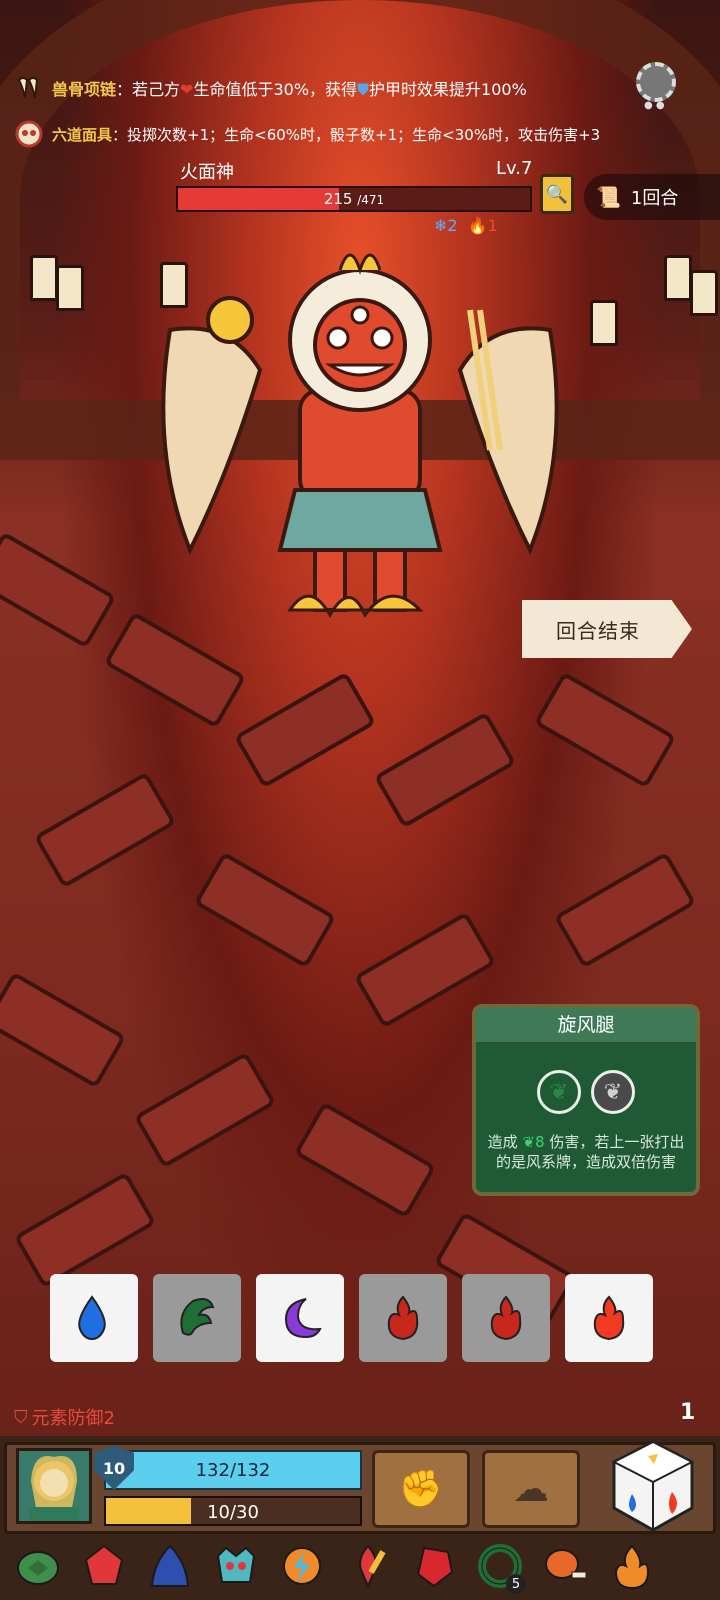 This screenshot has width=720, height=1600. What do you see at coordinates (557, 194) in the screenshot?
I see `enemy-info-button: 🔍` at bounding box center [557, 194].